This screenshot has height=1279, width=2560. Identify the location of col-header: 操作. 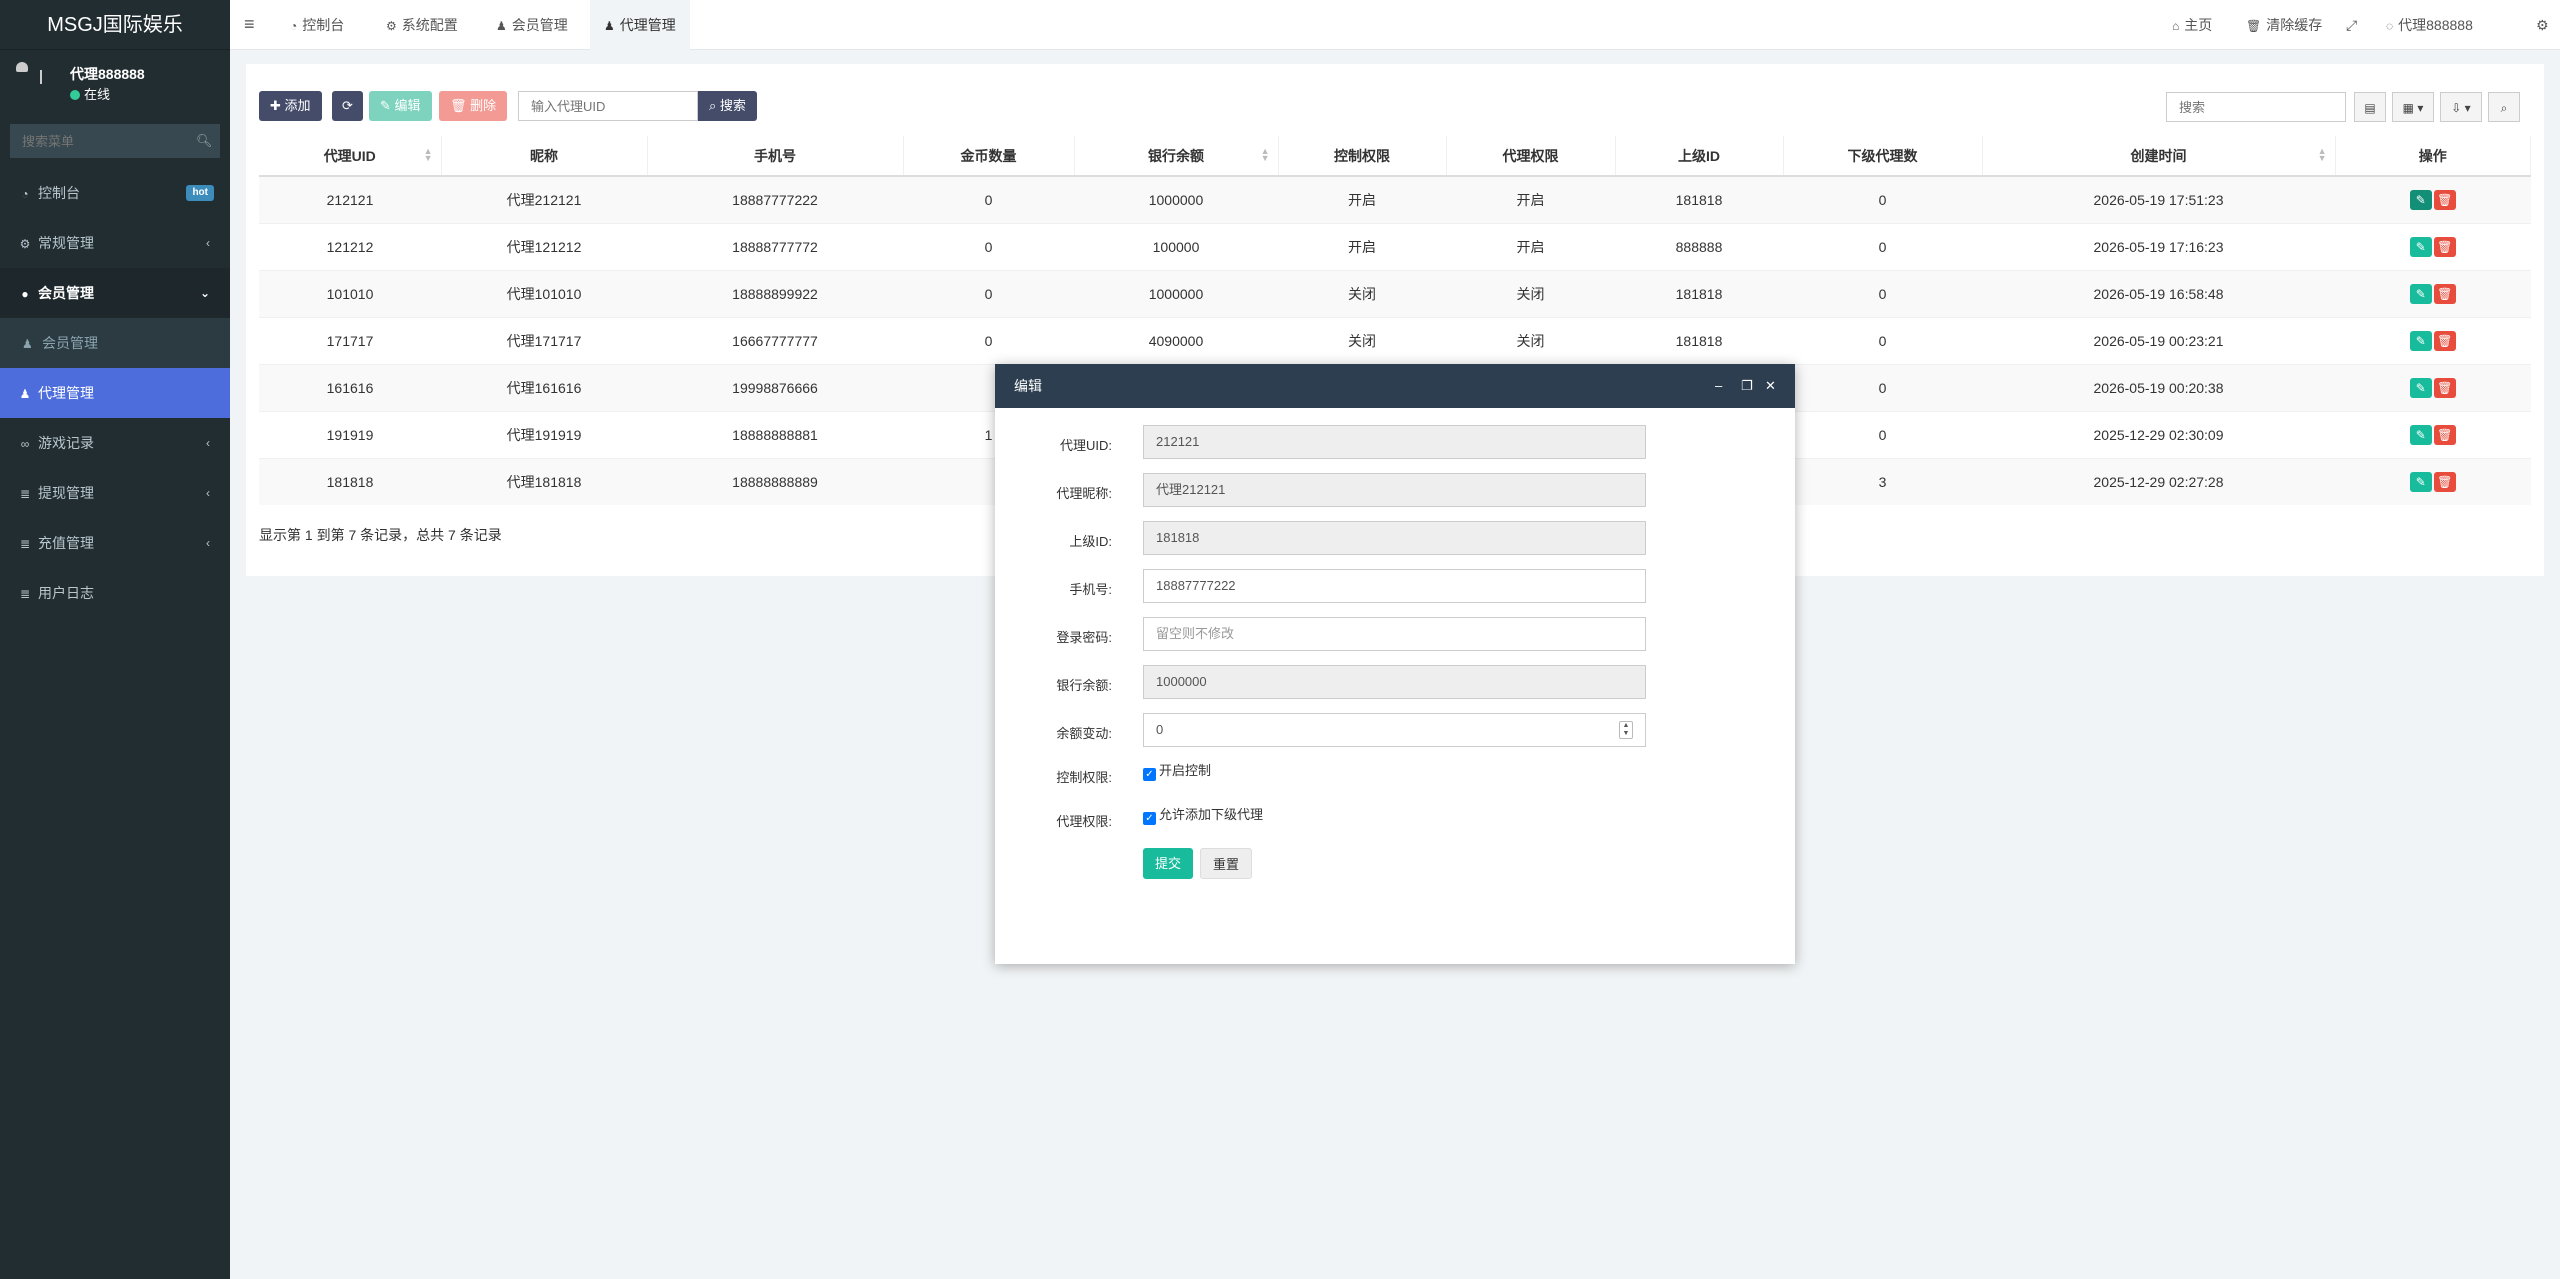
(2433, 156).